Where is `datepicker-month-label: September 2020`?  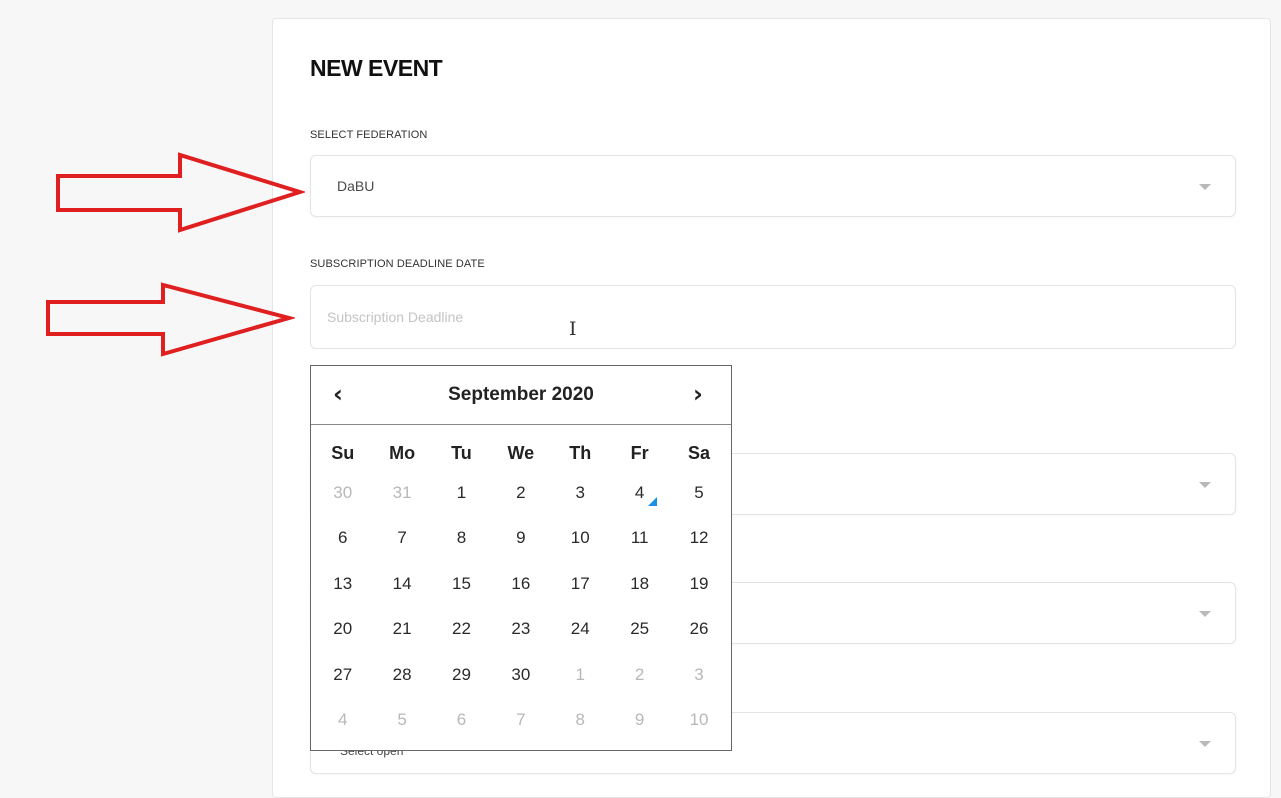
datepicker-month-label: September 2020 is located at coordinates (521, 394).